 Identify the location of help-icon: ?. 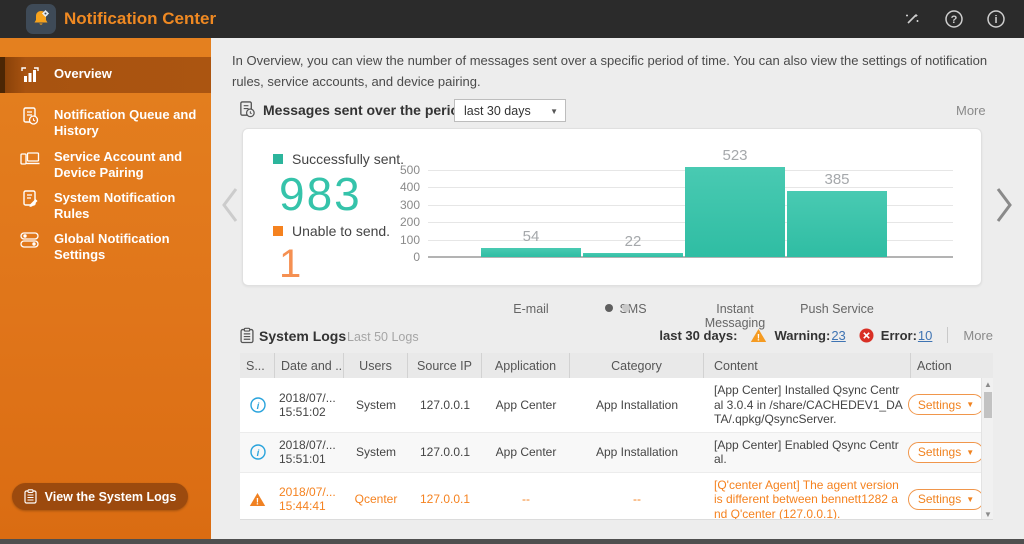
(954, 19).